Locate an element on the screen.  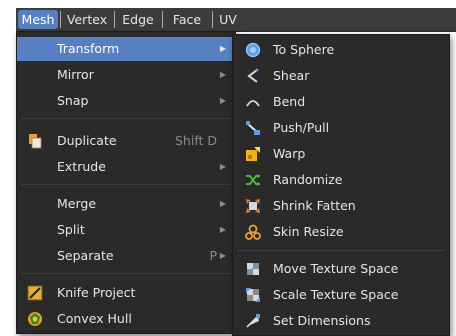
menu-item-label: Separate is located at coordinates (85, 255).